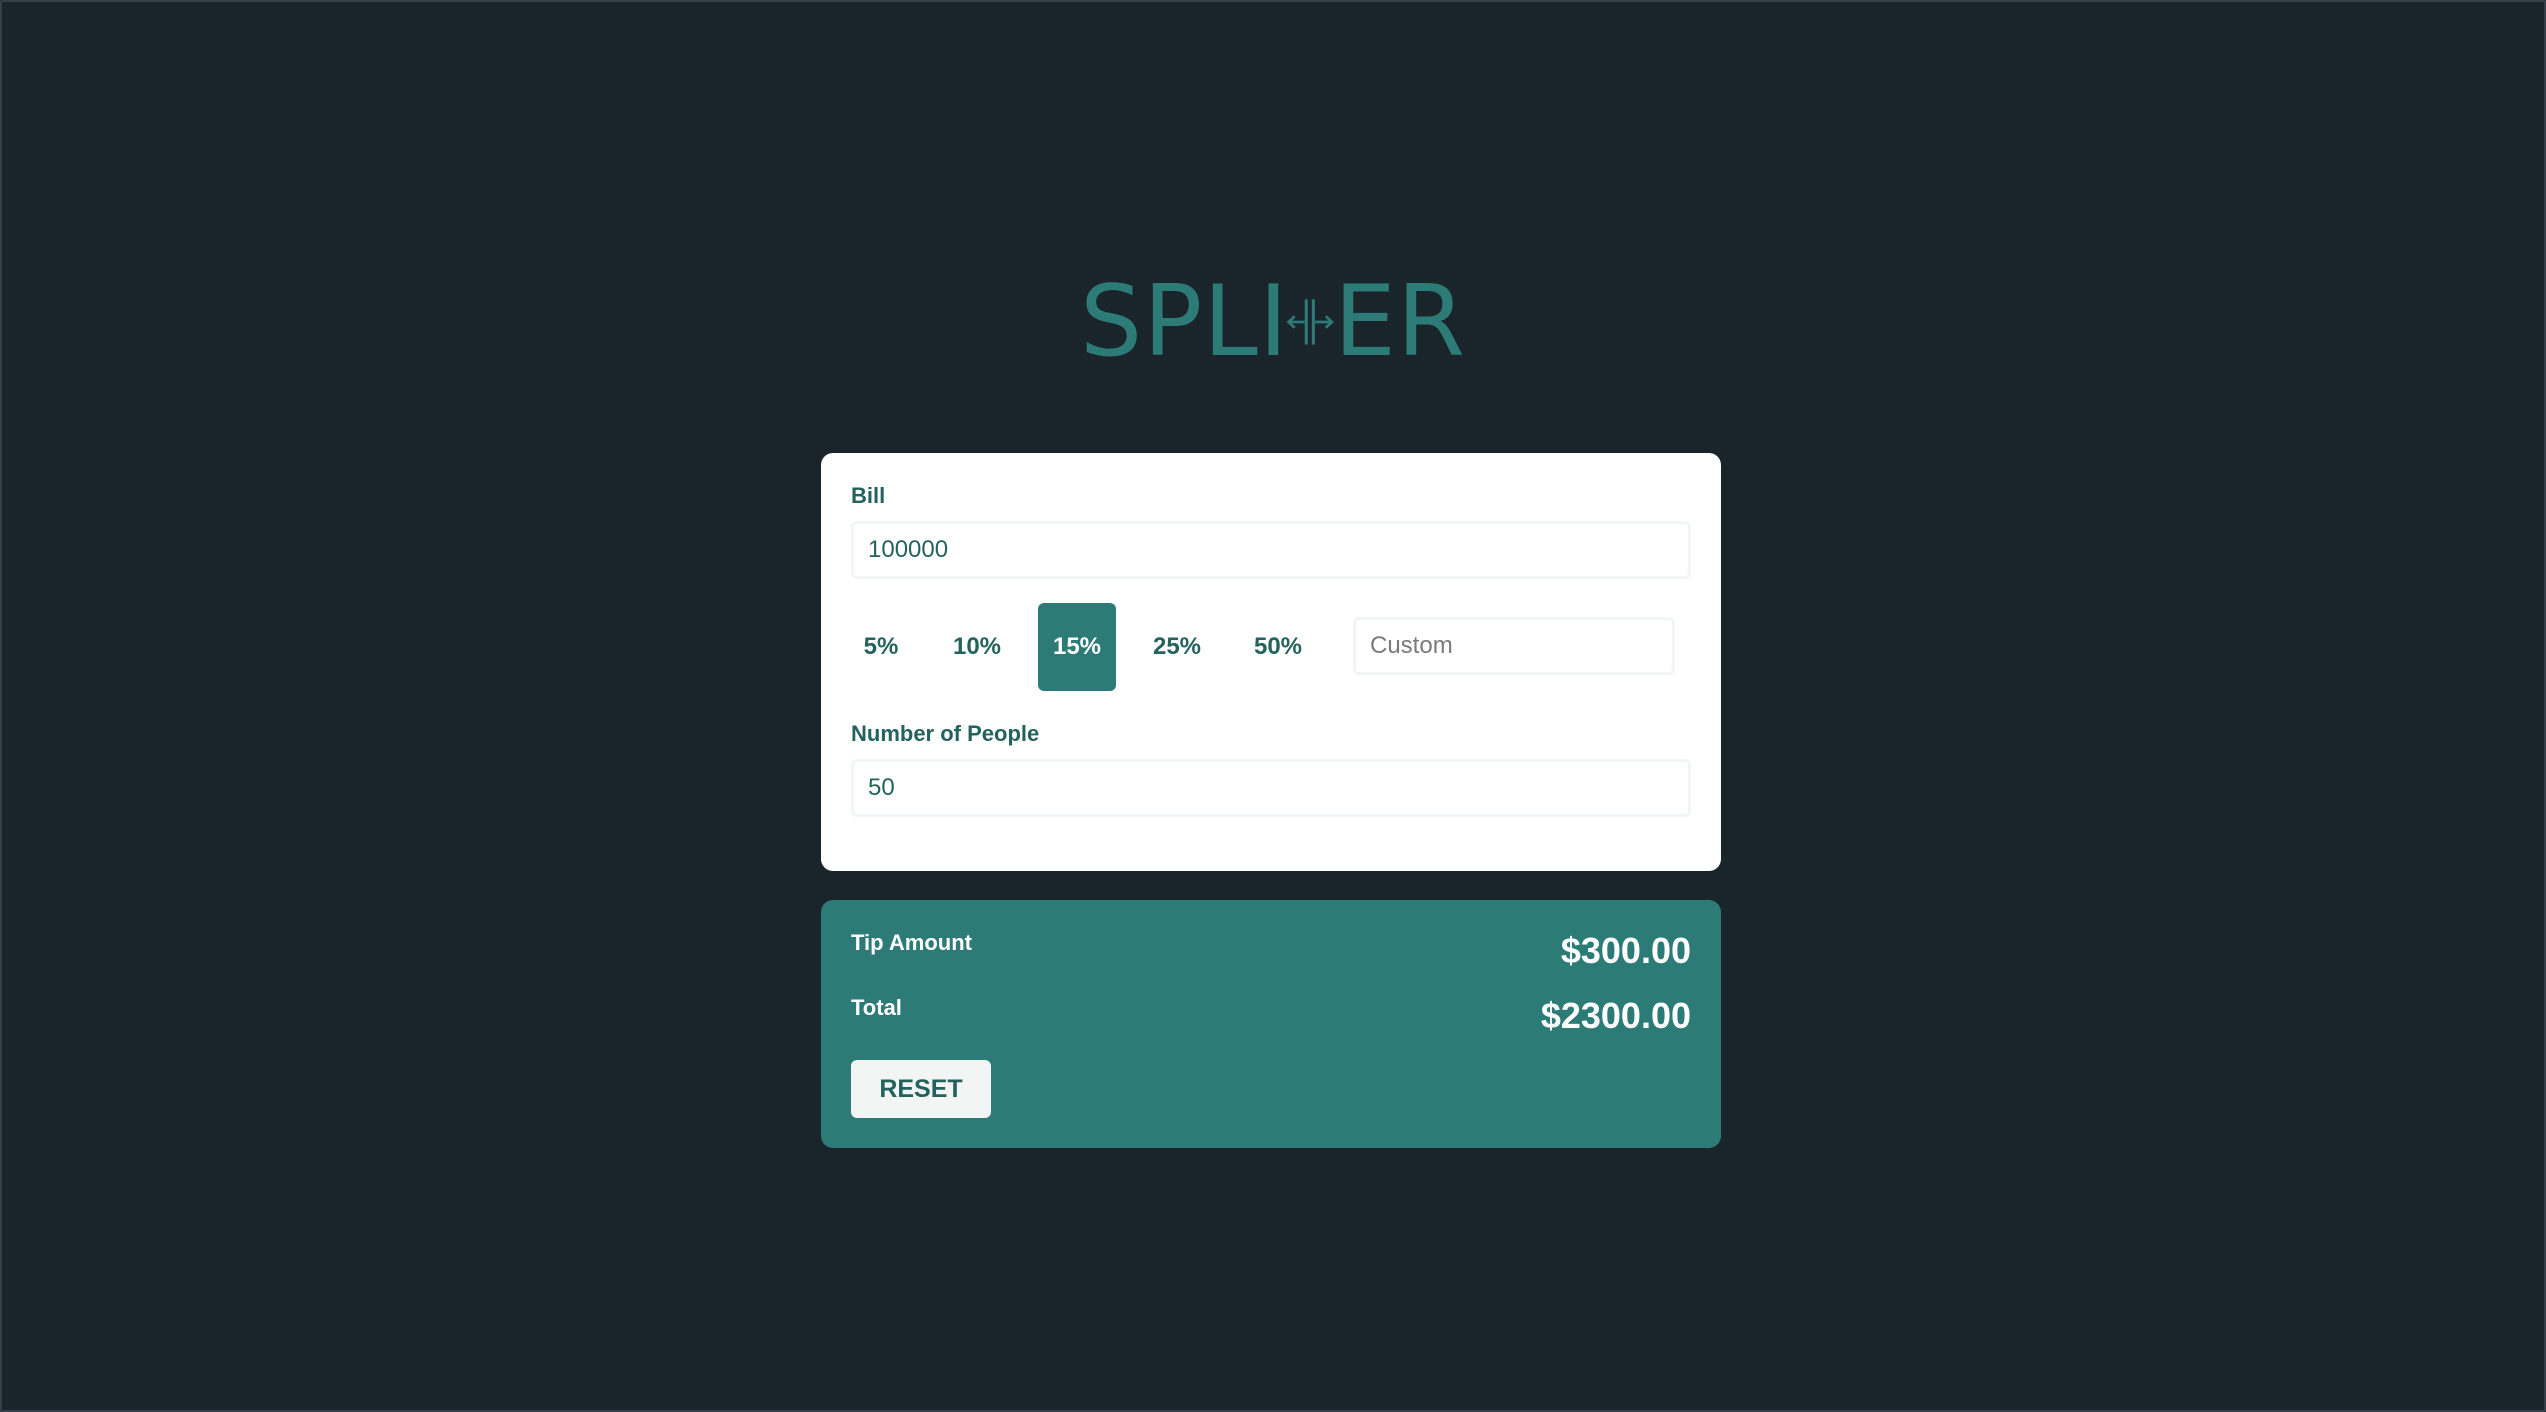 This screenshot has width=2546, height=1412. I want to click on tip-10-button: 10%, so click(977, 647).